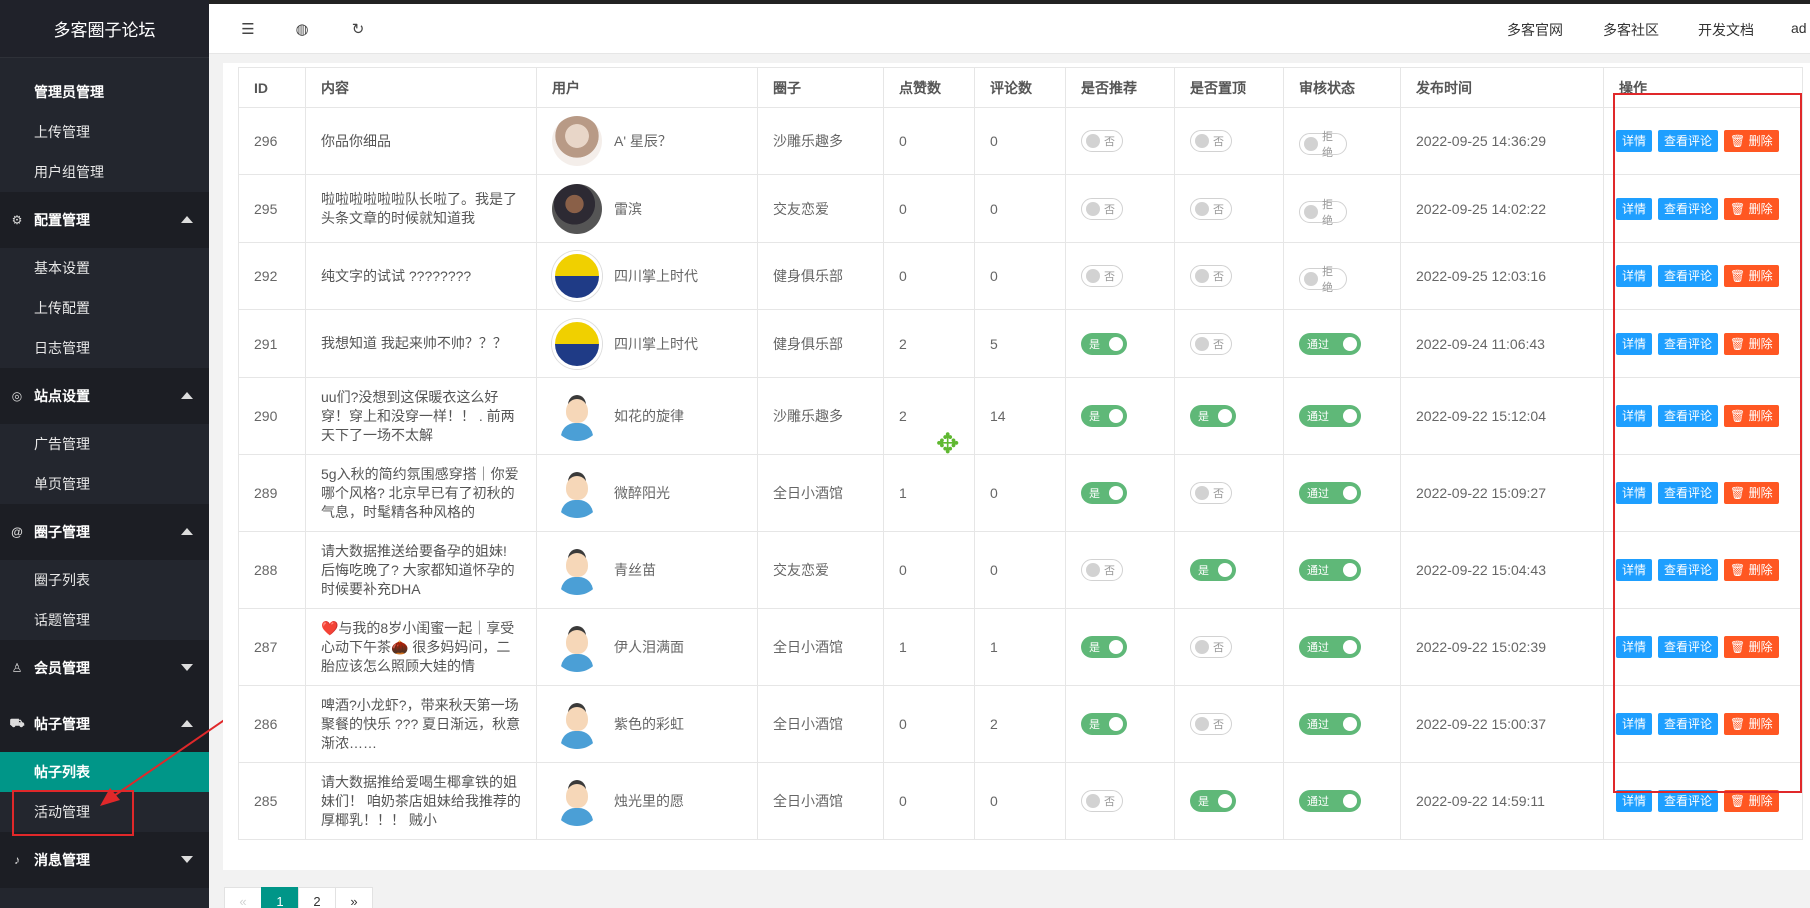 This screenshot has width=1810, height=908. What do you see at coordinates (1535, 30) in the screenshot?
I see `header-link-official: 多客官网` at bounding box center [1535, 30].